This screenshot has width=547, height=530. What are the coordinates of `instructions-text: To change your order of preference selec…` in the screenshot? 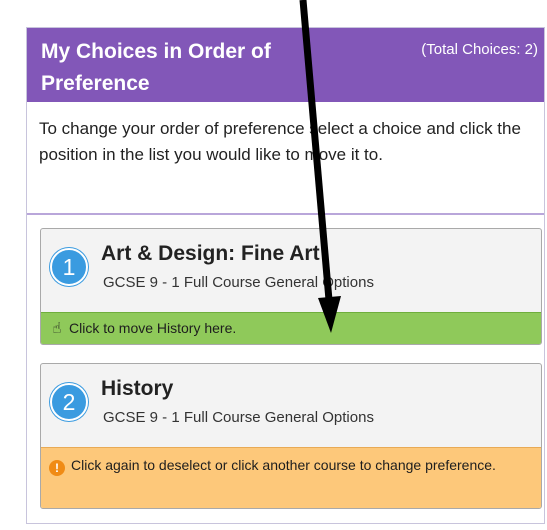 It's located at (280, 141).